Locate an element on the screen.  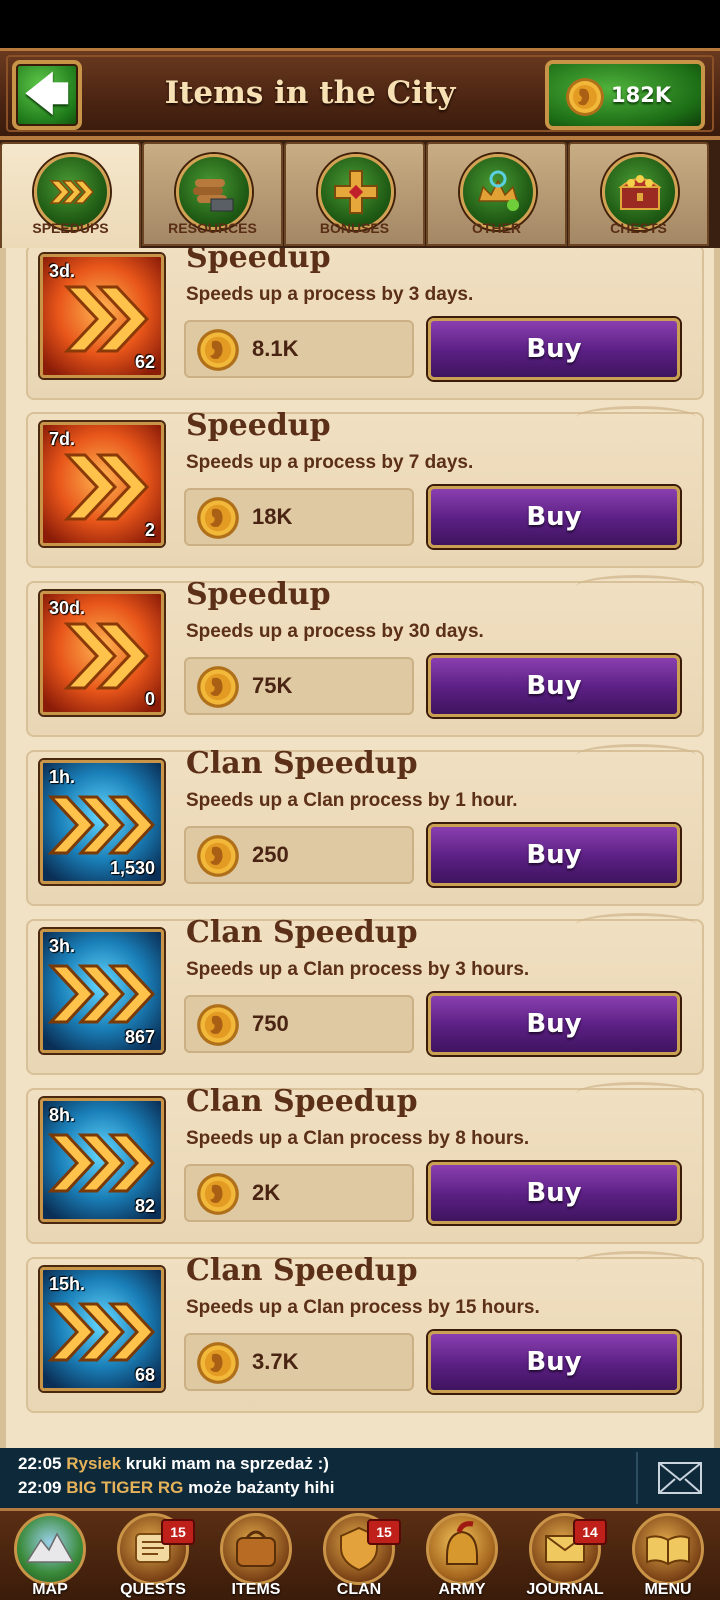
price-box: 18K is located at coordinates (299, 517).